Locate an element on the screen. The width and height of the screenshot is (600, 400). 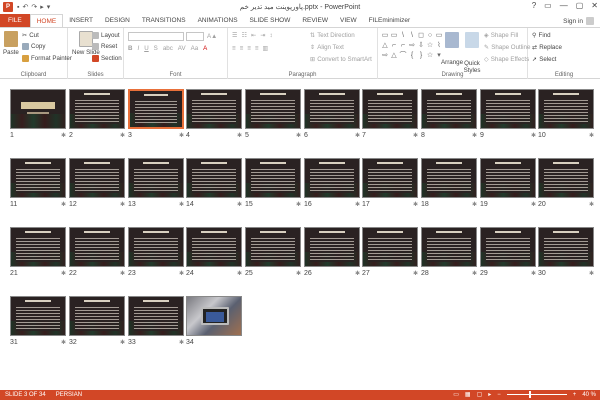
tab-design: DESIGN is located at coordinates (117, 20).